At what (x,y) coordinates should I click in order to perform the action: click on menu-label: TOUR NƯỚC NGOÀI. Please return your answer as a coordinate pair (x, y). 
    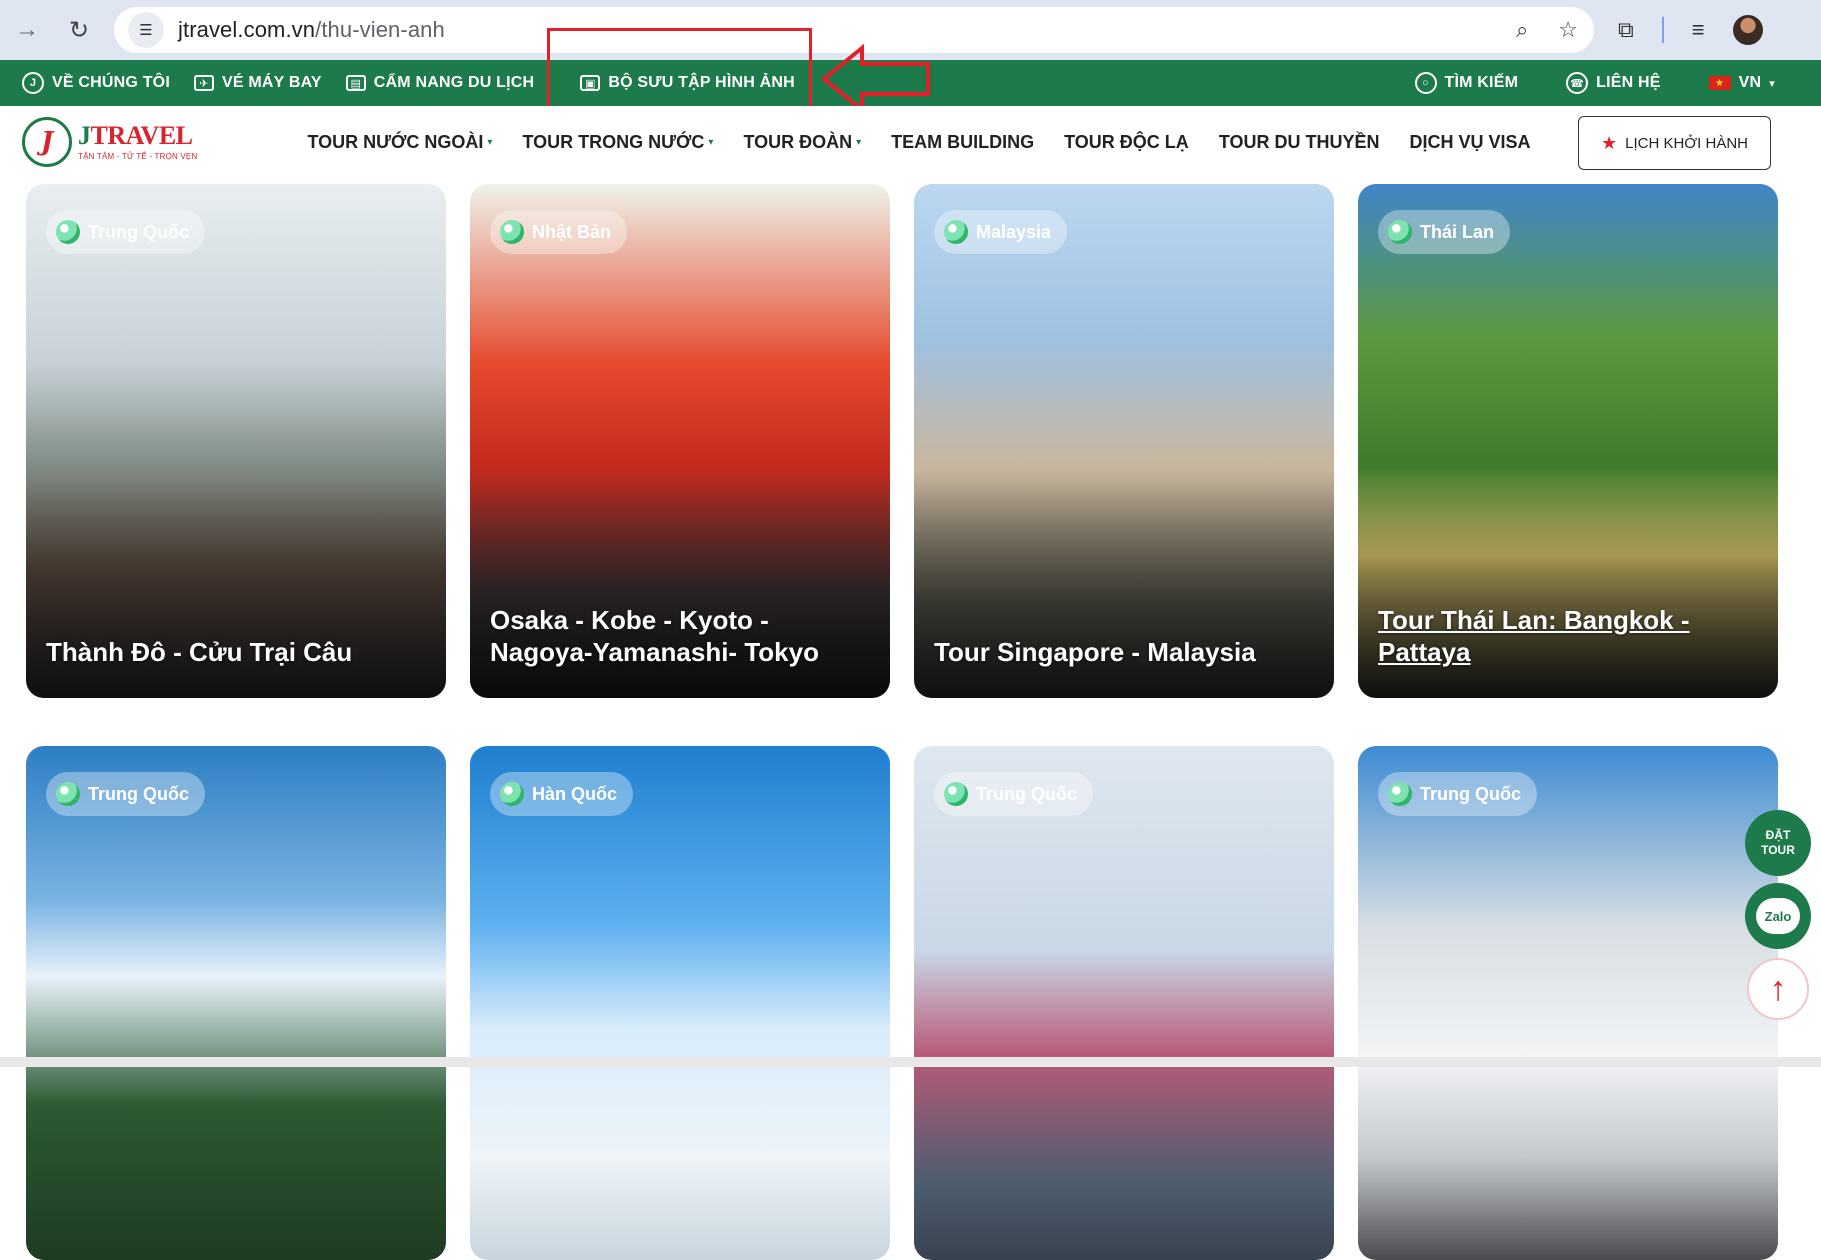
    Looking at the image, I should click on (395, 141).